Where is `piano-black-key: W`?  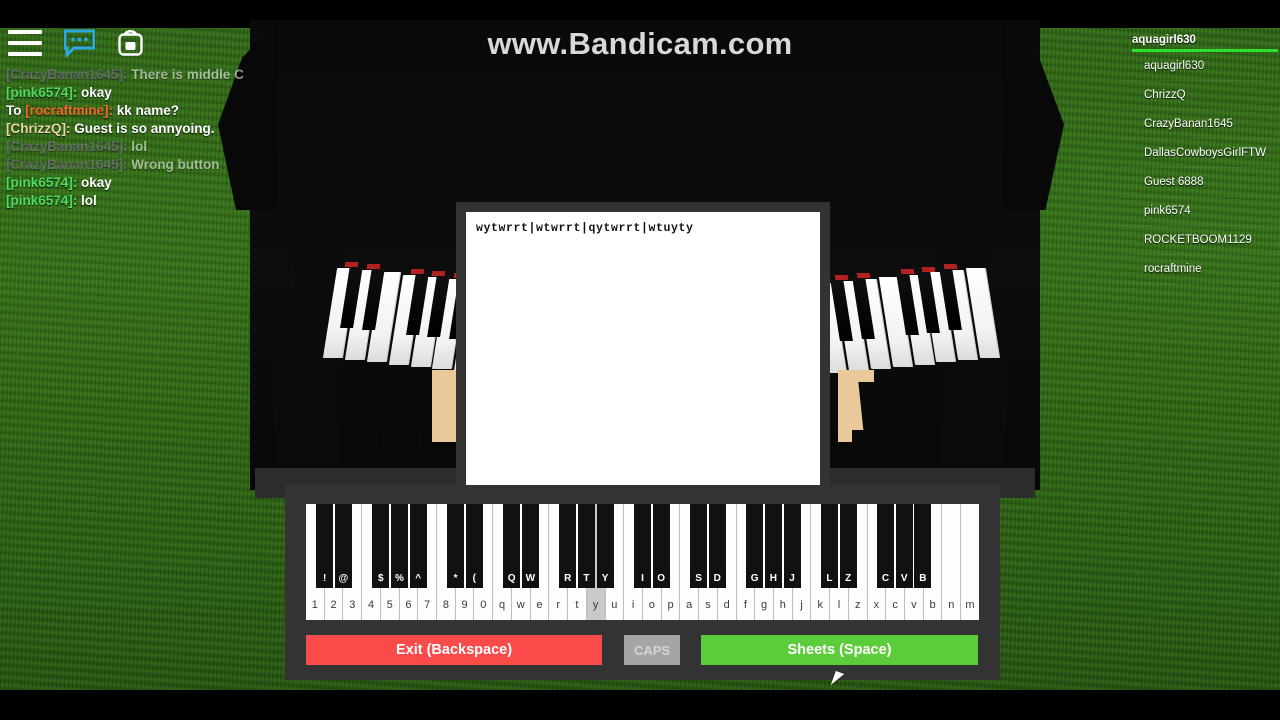
piano-black-key: W is located at coordinates (530, 546).